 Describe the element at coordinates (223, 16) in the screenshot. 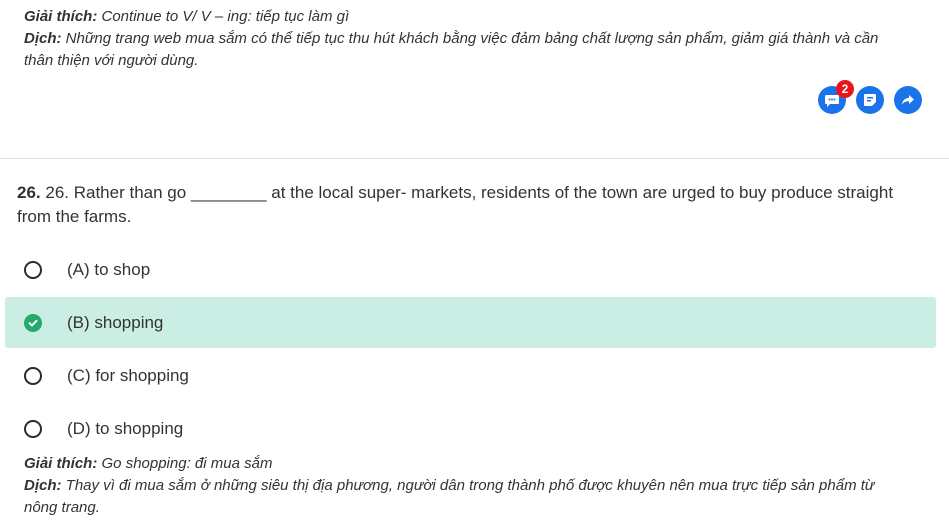

I see `explain-text: Continue to V/ V – ing: tiếp tục làm gì` at that location.